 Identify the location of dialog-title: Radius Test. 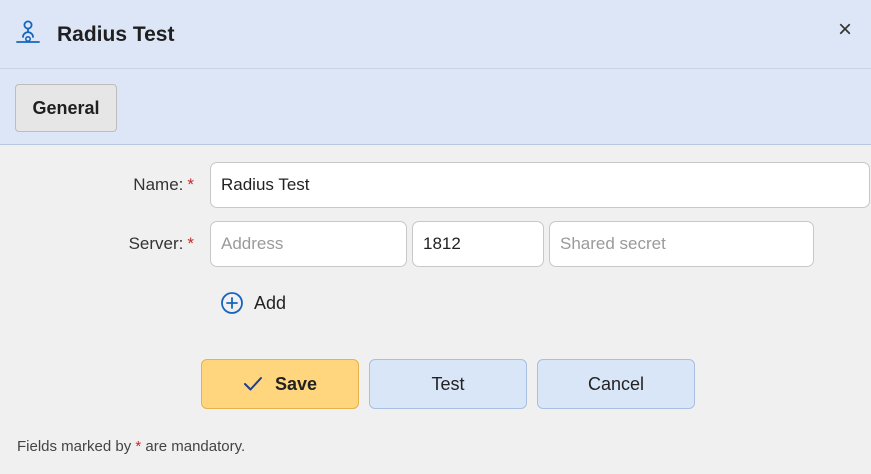
(116, 34).